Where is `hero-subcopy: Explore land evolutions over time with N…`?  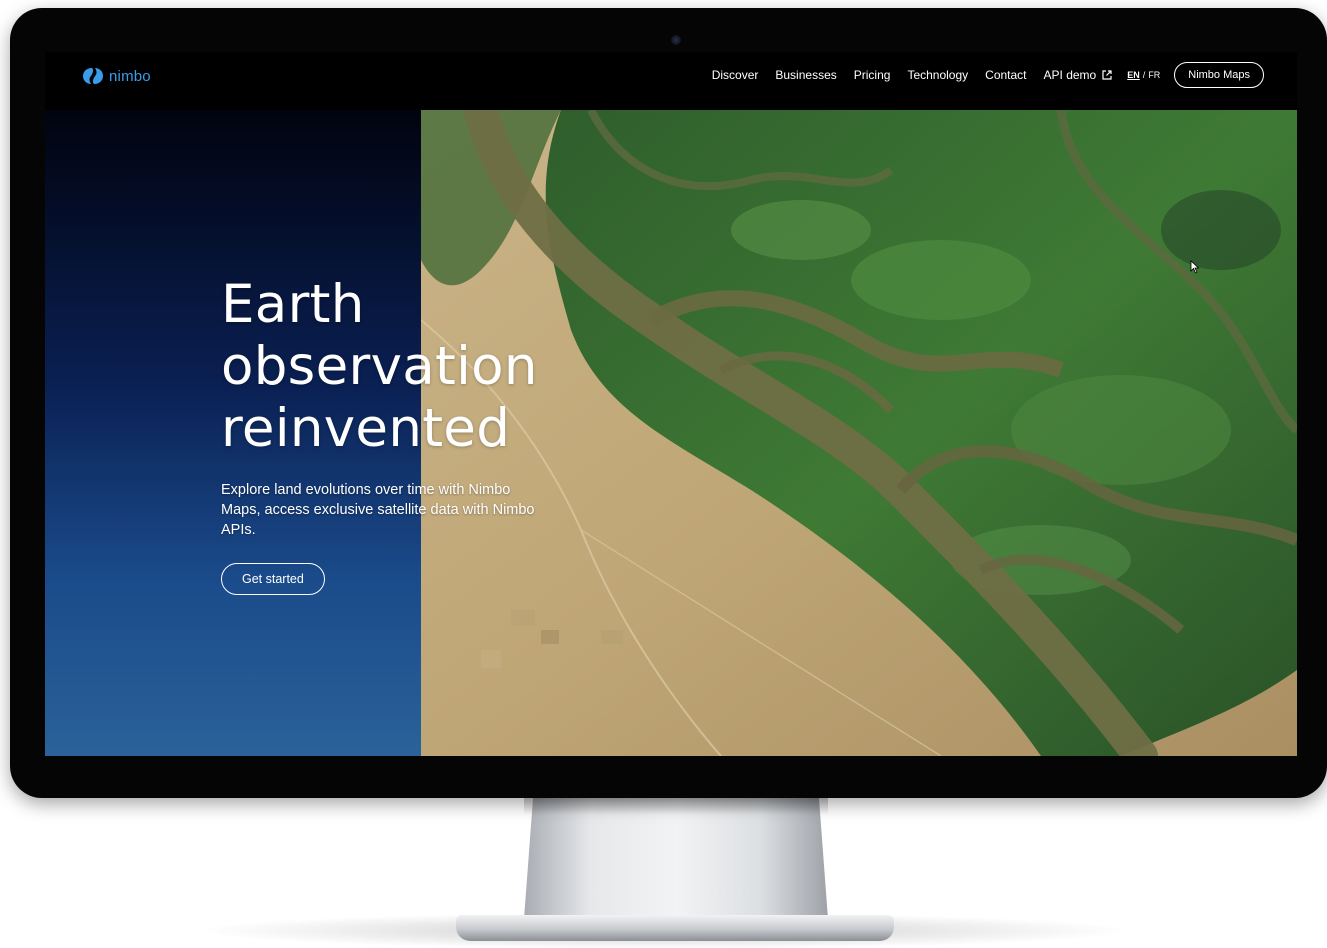 hero-subcopy: Explore land evolutions over time with N… is located at coordinates (378, 510).